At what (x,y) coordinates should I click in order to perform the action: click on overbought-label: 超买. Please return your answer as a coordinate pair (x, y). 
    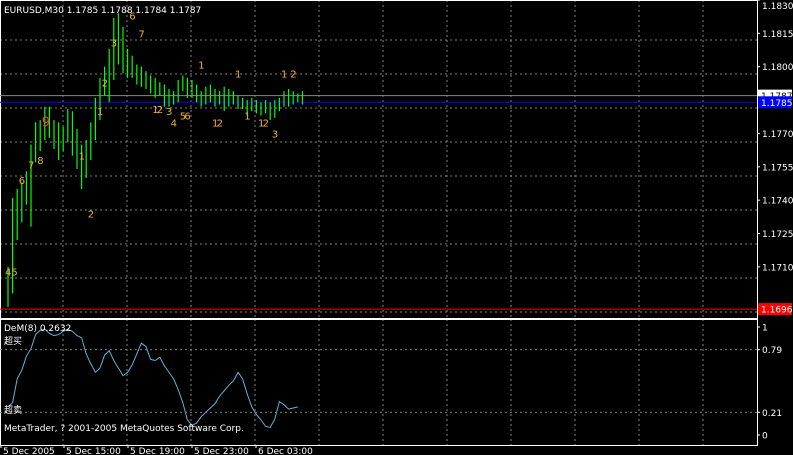
    Looking at the image, I should click on (13, 341).